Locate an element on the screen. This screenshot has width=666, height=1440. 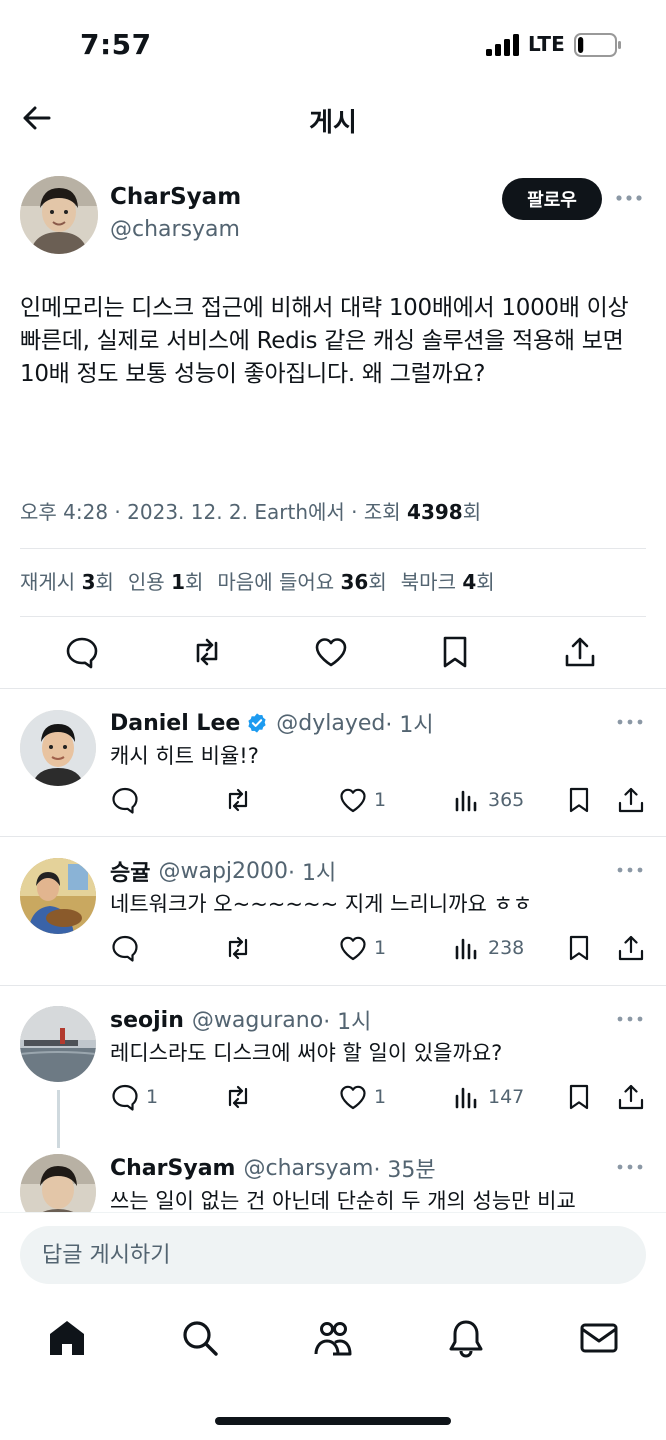
status-time: 7:57 is located at coordinates (116, 44).